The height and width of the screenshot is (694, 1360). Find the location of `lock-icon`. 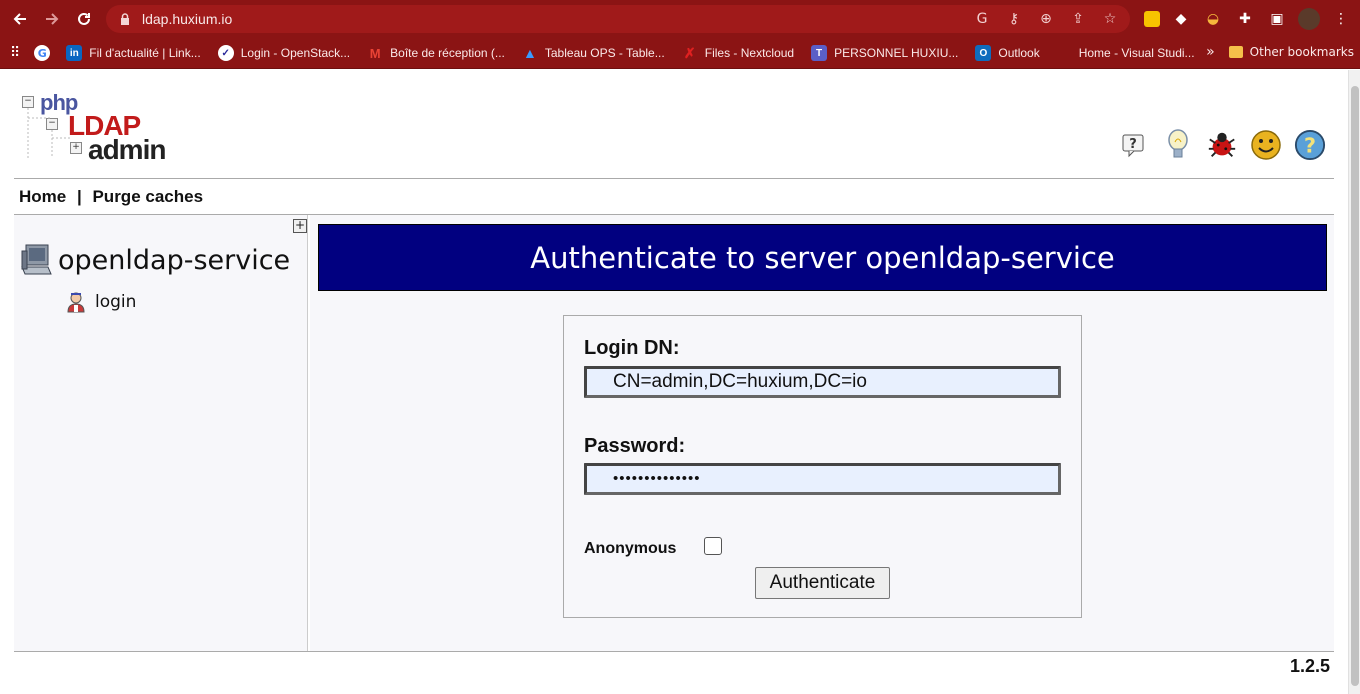

lock-icon is located at coordinates (125, 19).